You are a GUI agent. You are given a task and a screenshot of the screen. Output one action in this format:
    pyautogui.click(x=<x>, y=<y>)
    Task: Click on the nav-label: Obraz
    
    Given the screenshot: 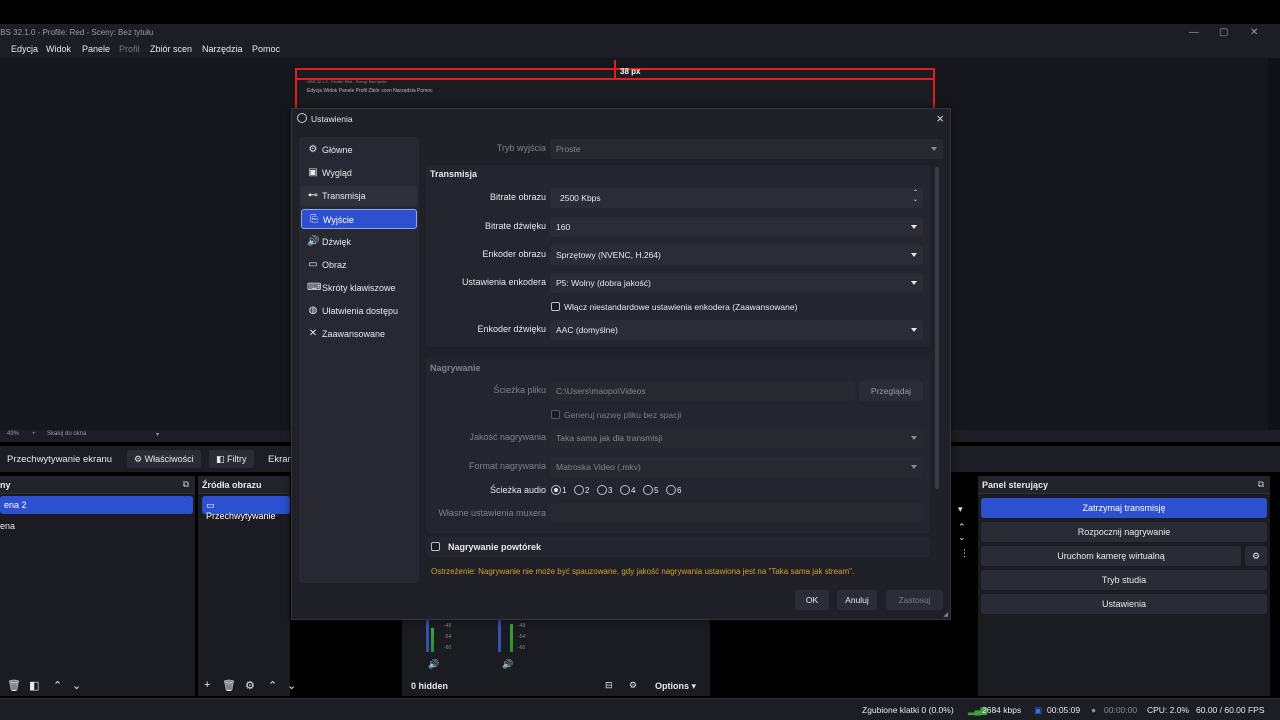 What is the action you would take?
    pyautogui.click(x=334, y=265)
    